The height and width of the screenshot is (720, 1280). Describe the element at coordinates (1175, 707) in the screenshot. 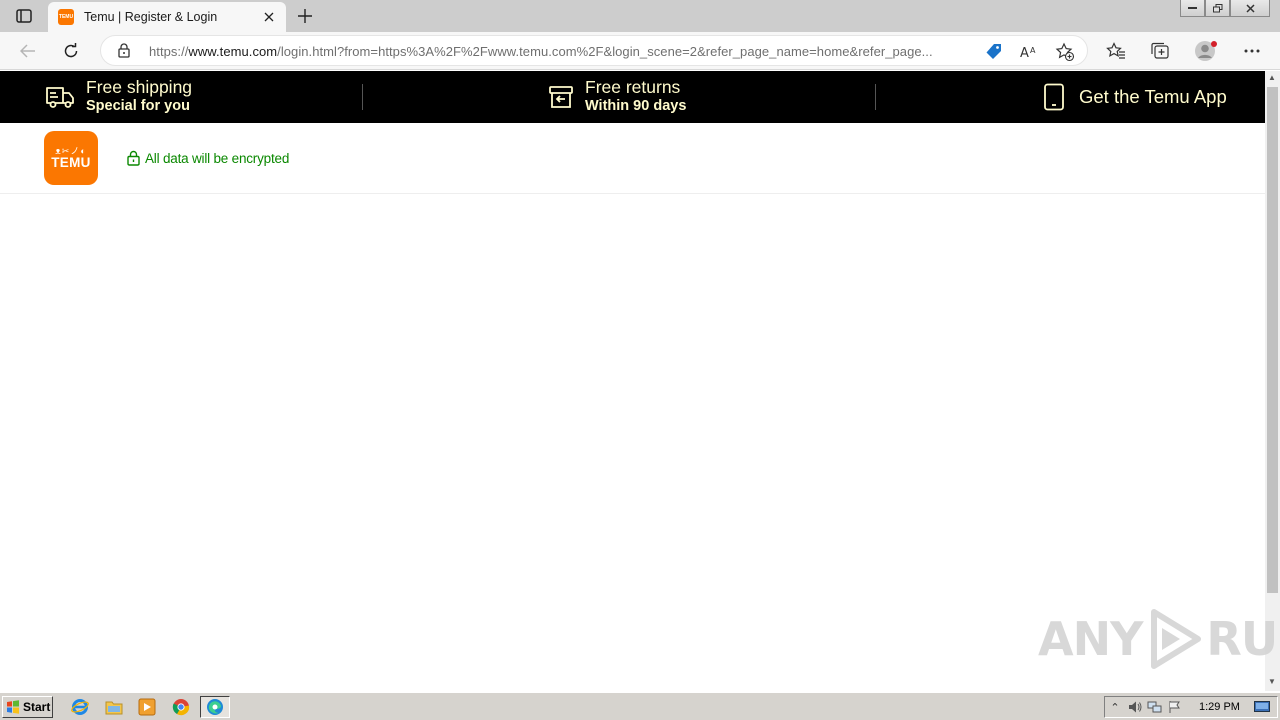

I see `action-center-flag-icon` at that location.